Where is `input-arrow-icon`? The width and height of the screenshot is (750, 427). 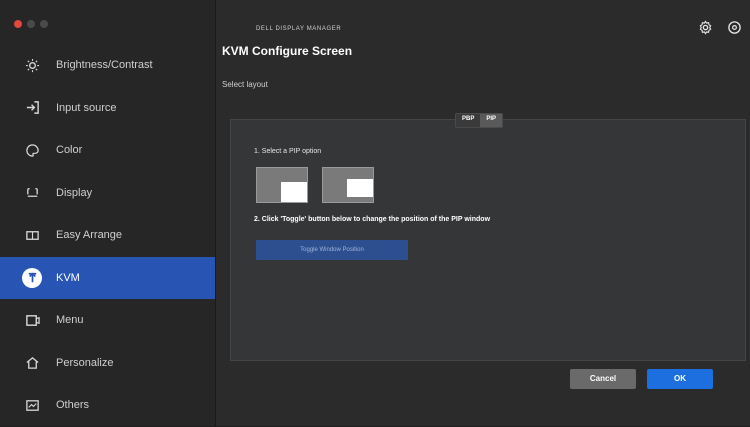
input-arrow-icon is located at coordinates (32, 108).